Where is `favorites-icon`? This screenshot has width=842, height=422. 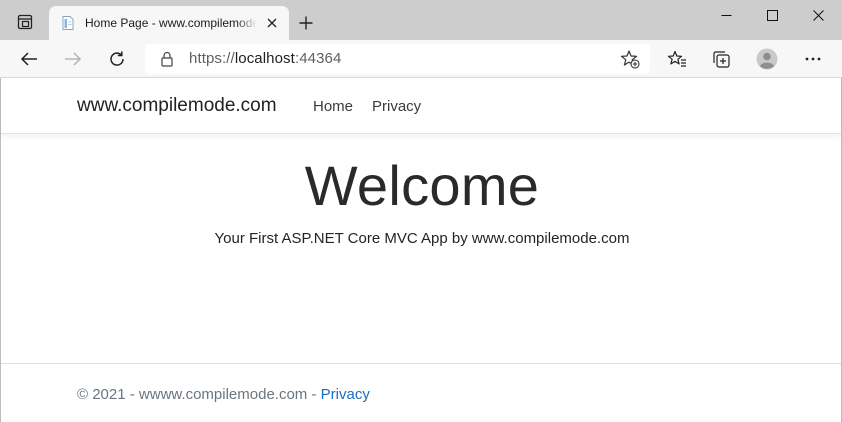
favorites-icon is located at coordinates (676, 58).